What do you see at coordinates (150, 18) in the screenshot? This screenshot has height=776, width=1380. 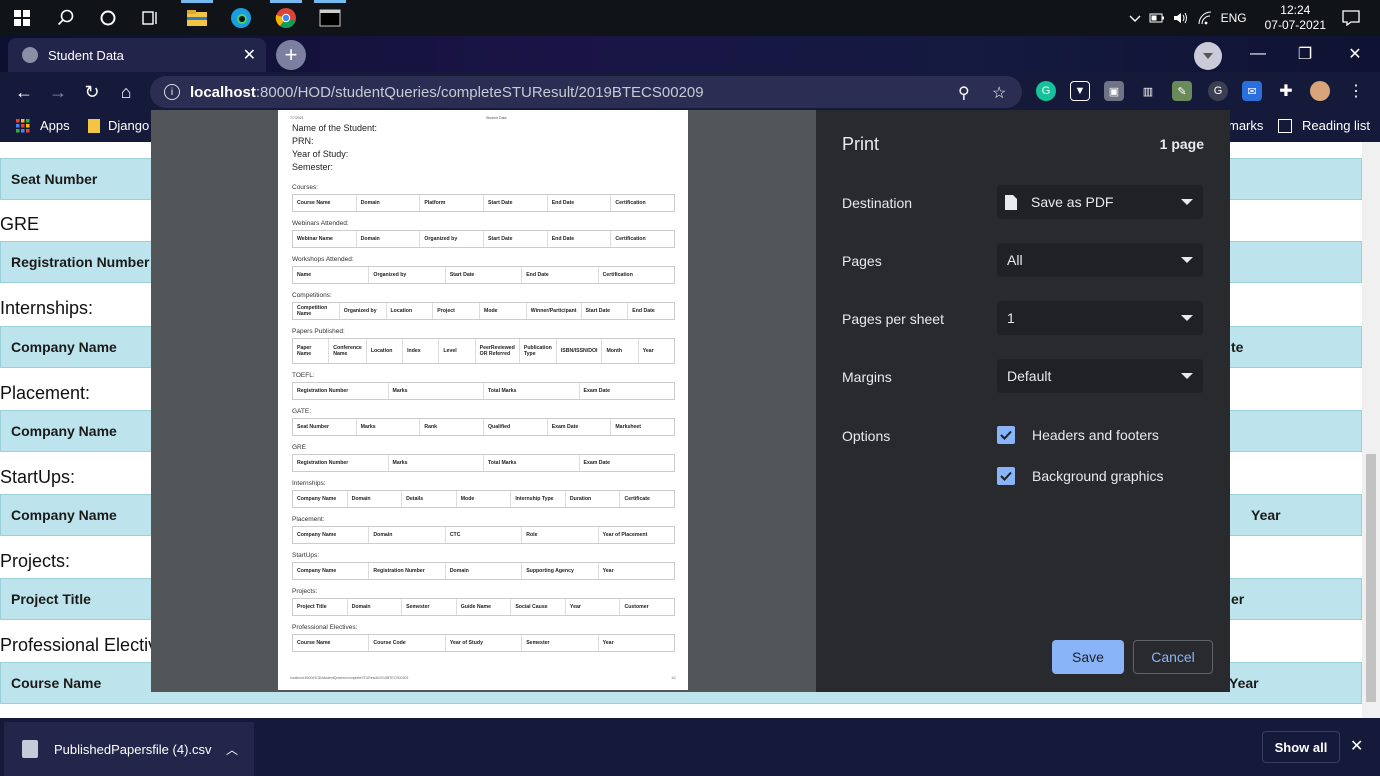 I see `task-view-icon` at bounding box center [150, 18].